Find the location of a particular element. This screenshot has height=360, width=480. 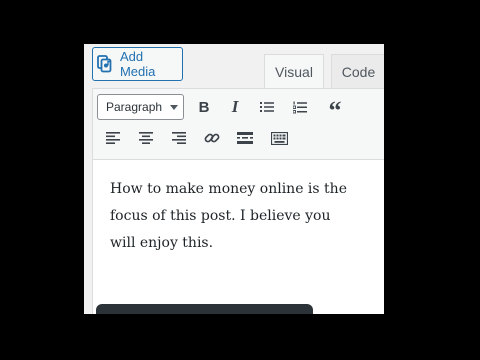

blockquote-icon: “ is located at coordinates (335, 110).